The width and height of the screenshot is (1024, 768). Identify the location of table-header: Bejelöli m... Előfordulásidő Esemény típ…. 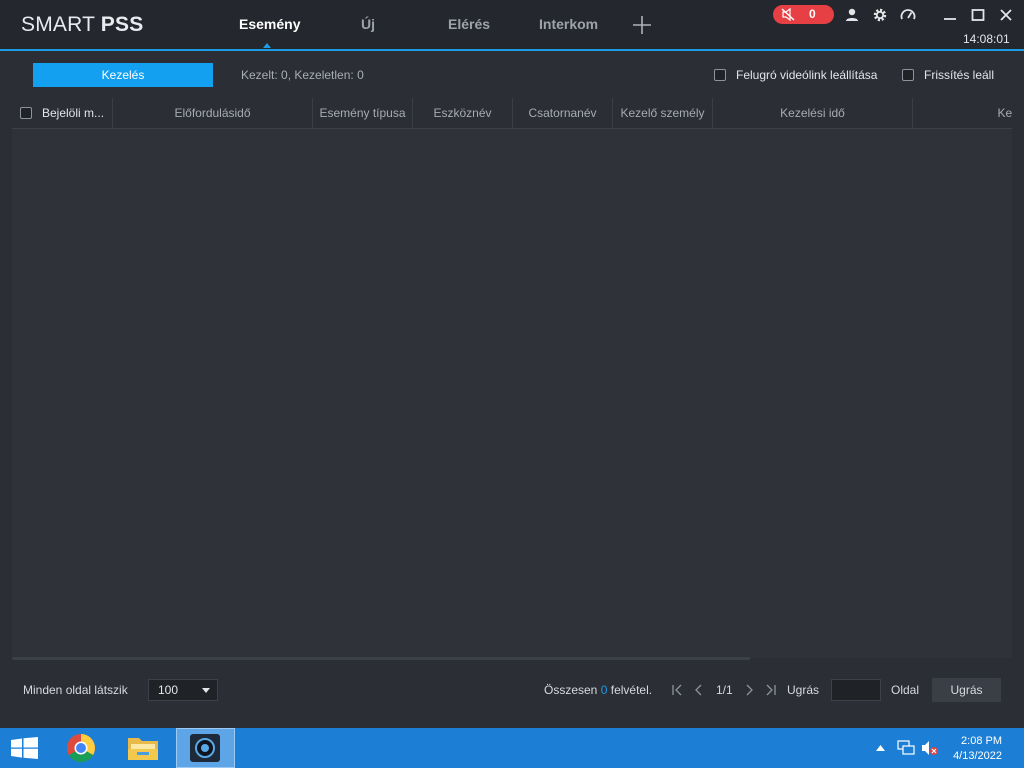
(512, 113).